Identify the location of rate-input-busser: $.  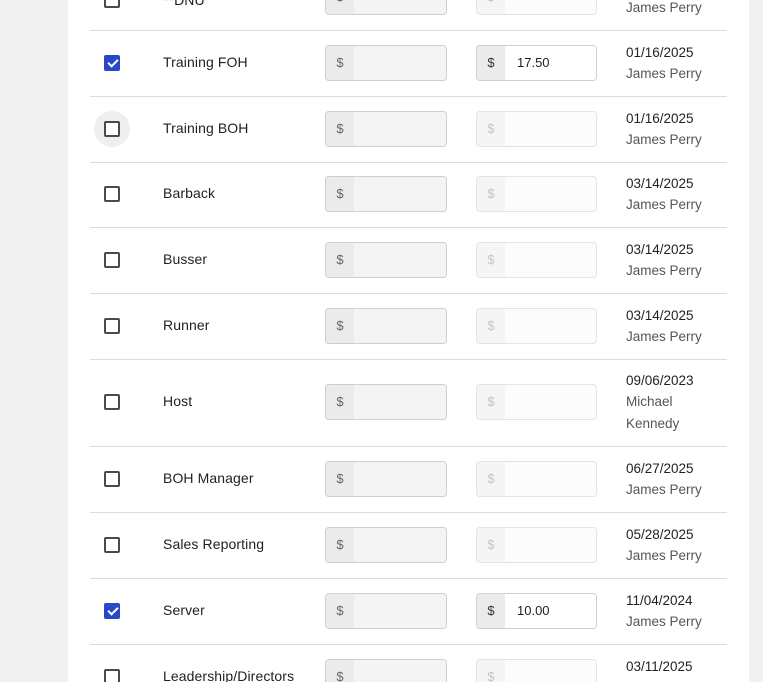
(386, 260).